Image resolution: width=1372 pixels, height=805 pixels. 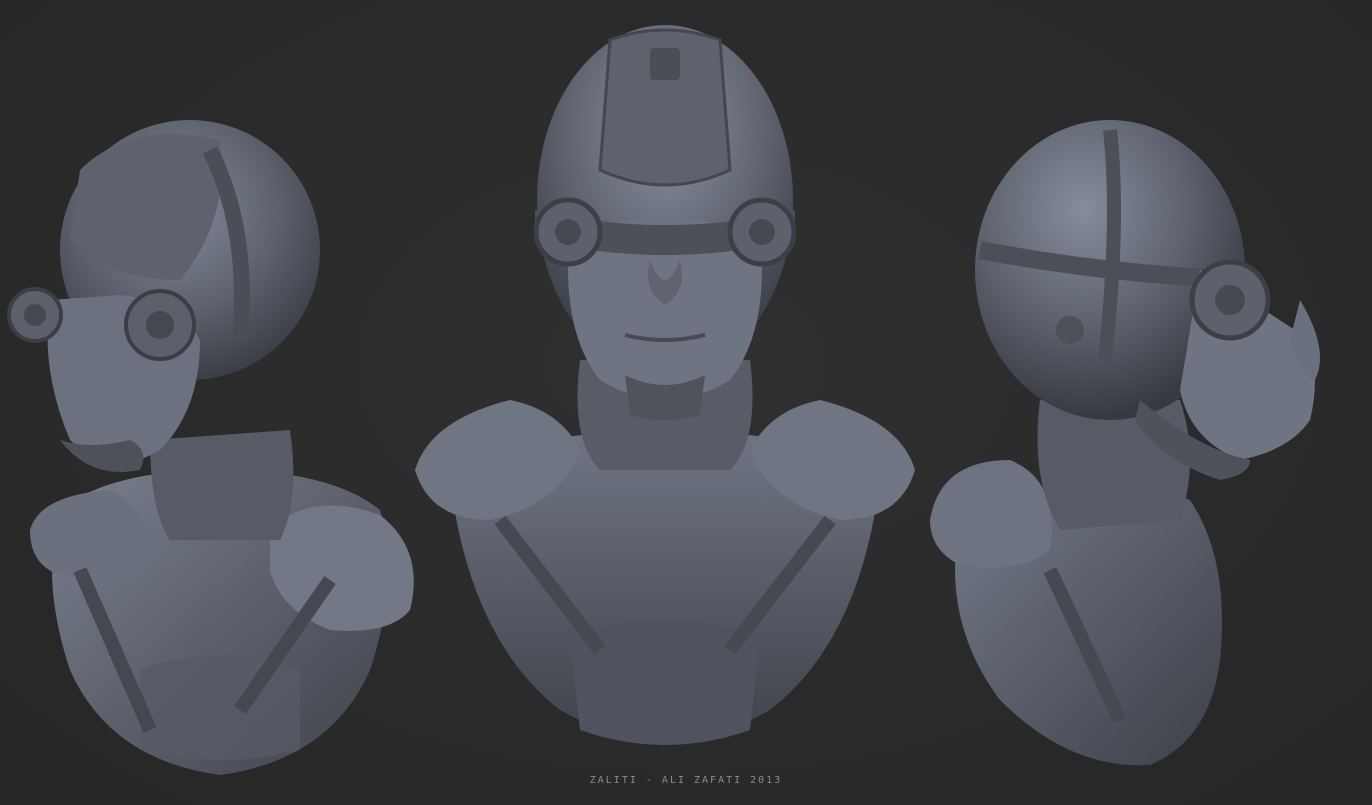 I want to click on neck, so click(x=222, y=485).